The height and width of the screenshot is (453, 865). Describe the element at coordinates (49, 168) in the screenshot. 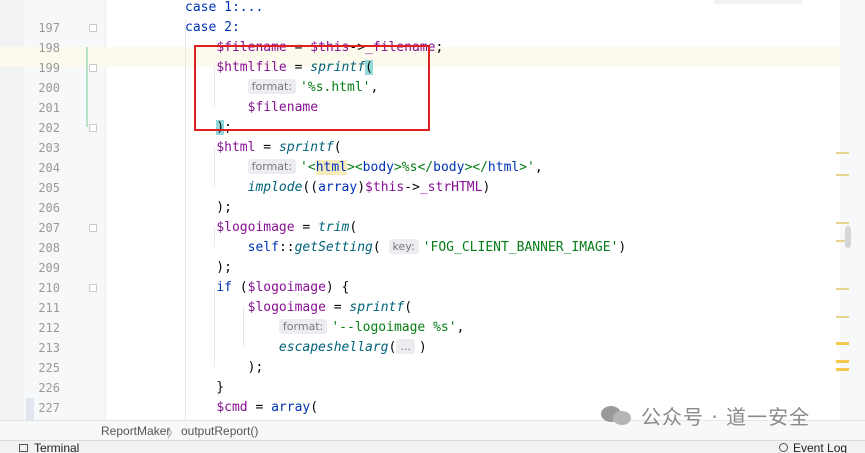

I see `line-number: 204` at that location.